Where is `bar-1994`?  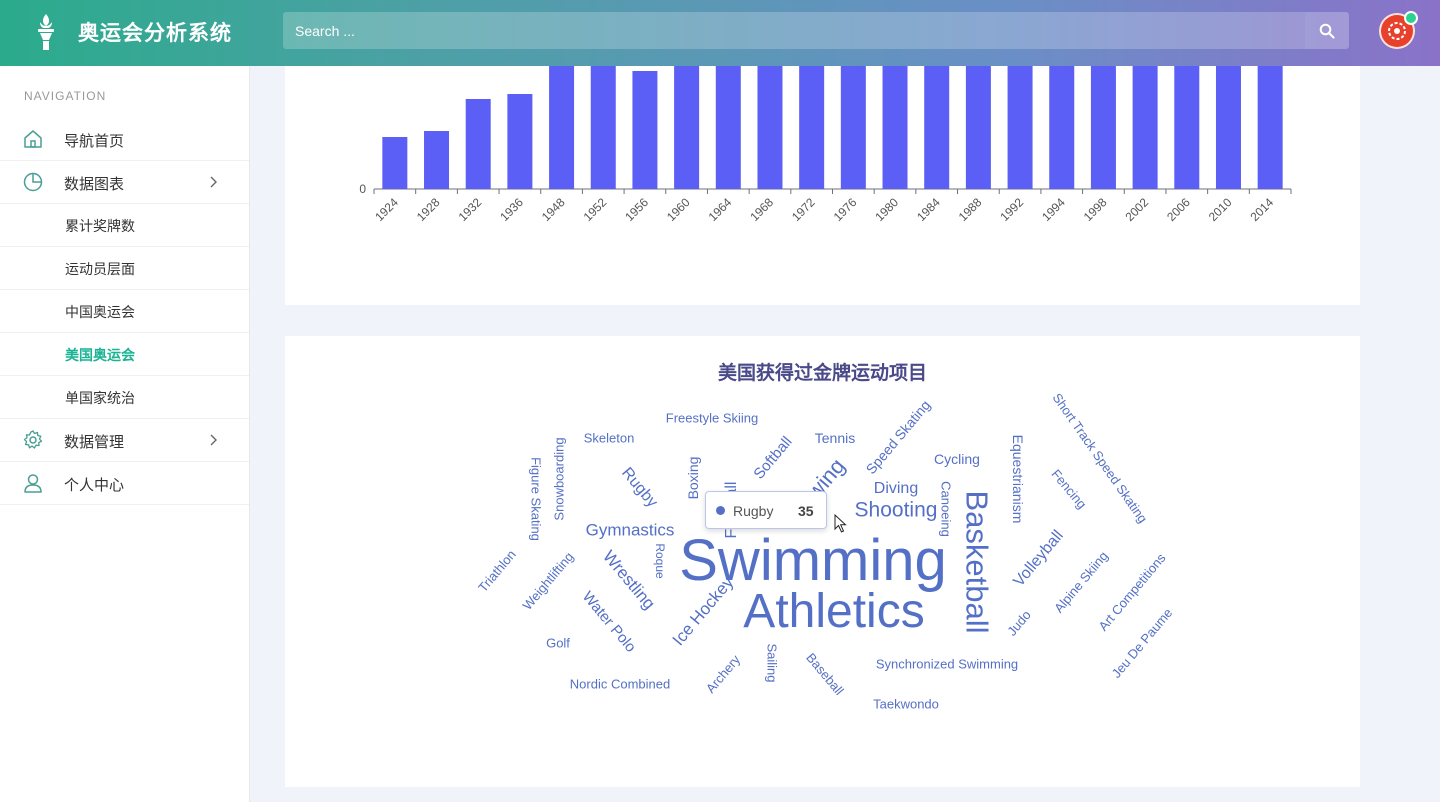 bar-1994 is located at coordinates (1062, 127).